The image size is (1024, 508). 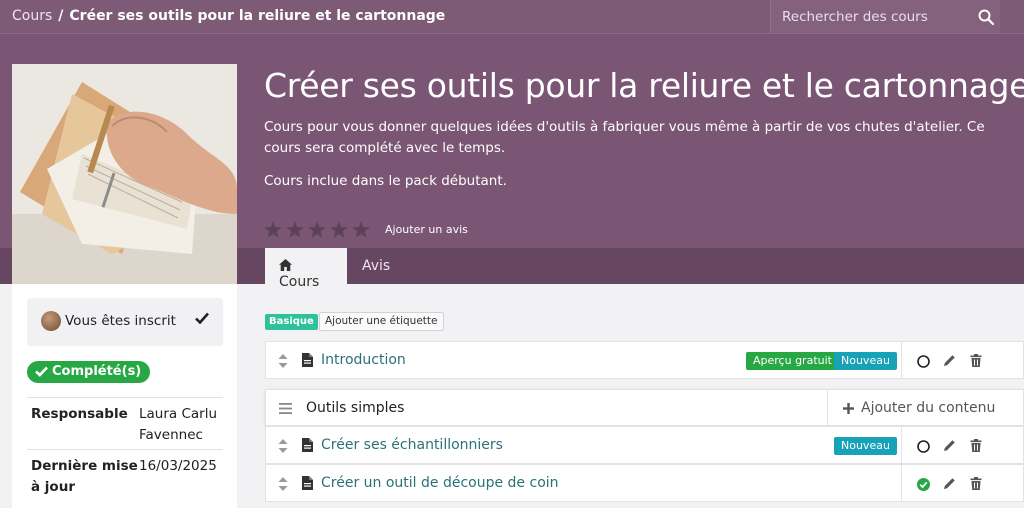 I want to click on rating-stars, so click(x=317, y=230).